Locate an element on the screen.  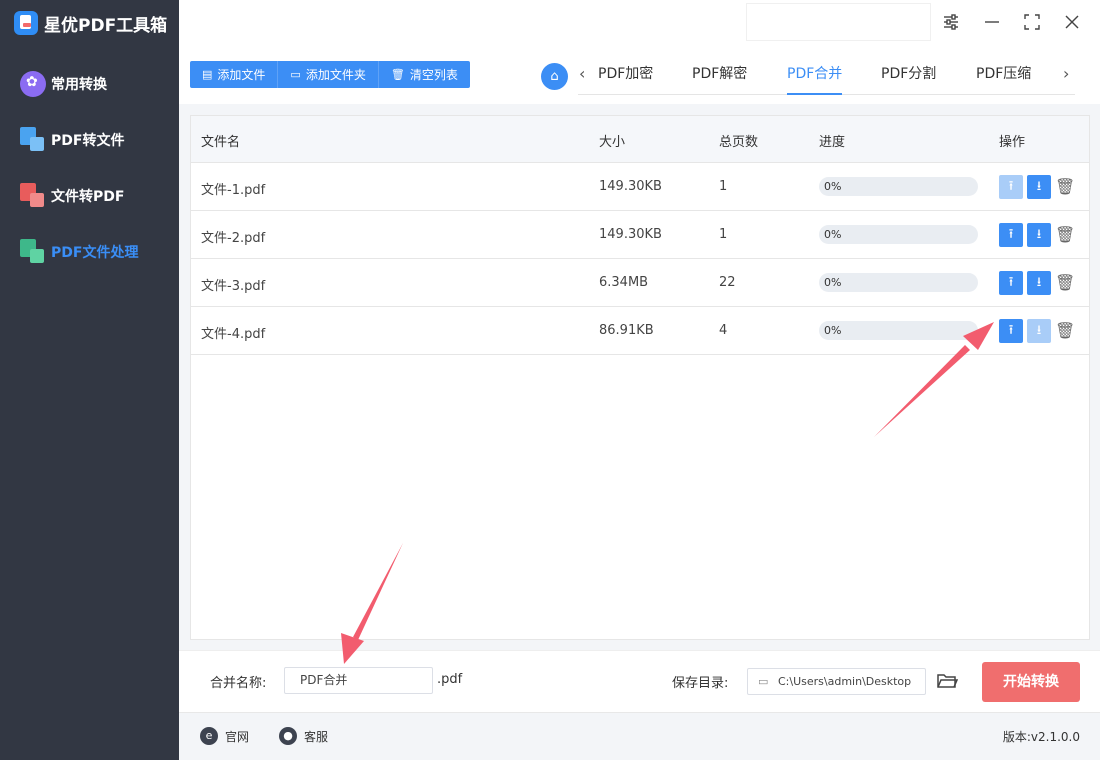
page-count: 4 is located at coordinates (723, 330).